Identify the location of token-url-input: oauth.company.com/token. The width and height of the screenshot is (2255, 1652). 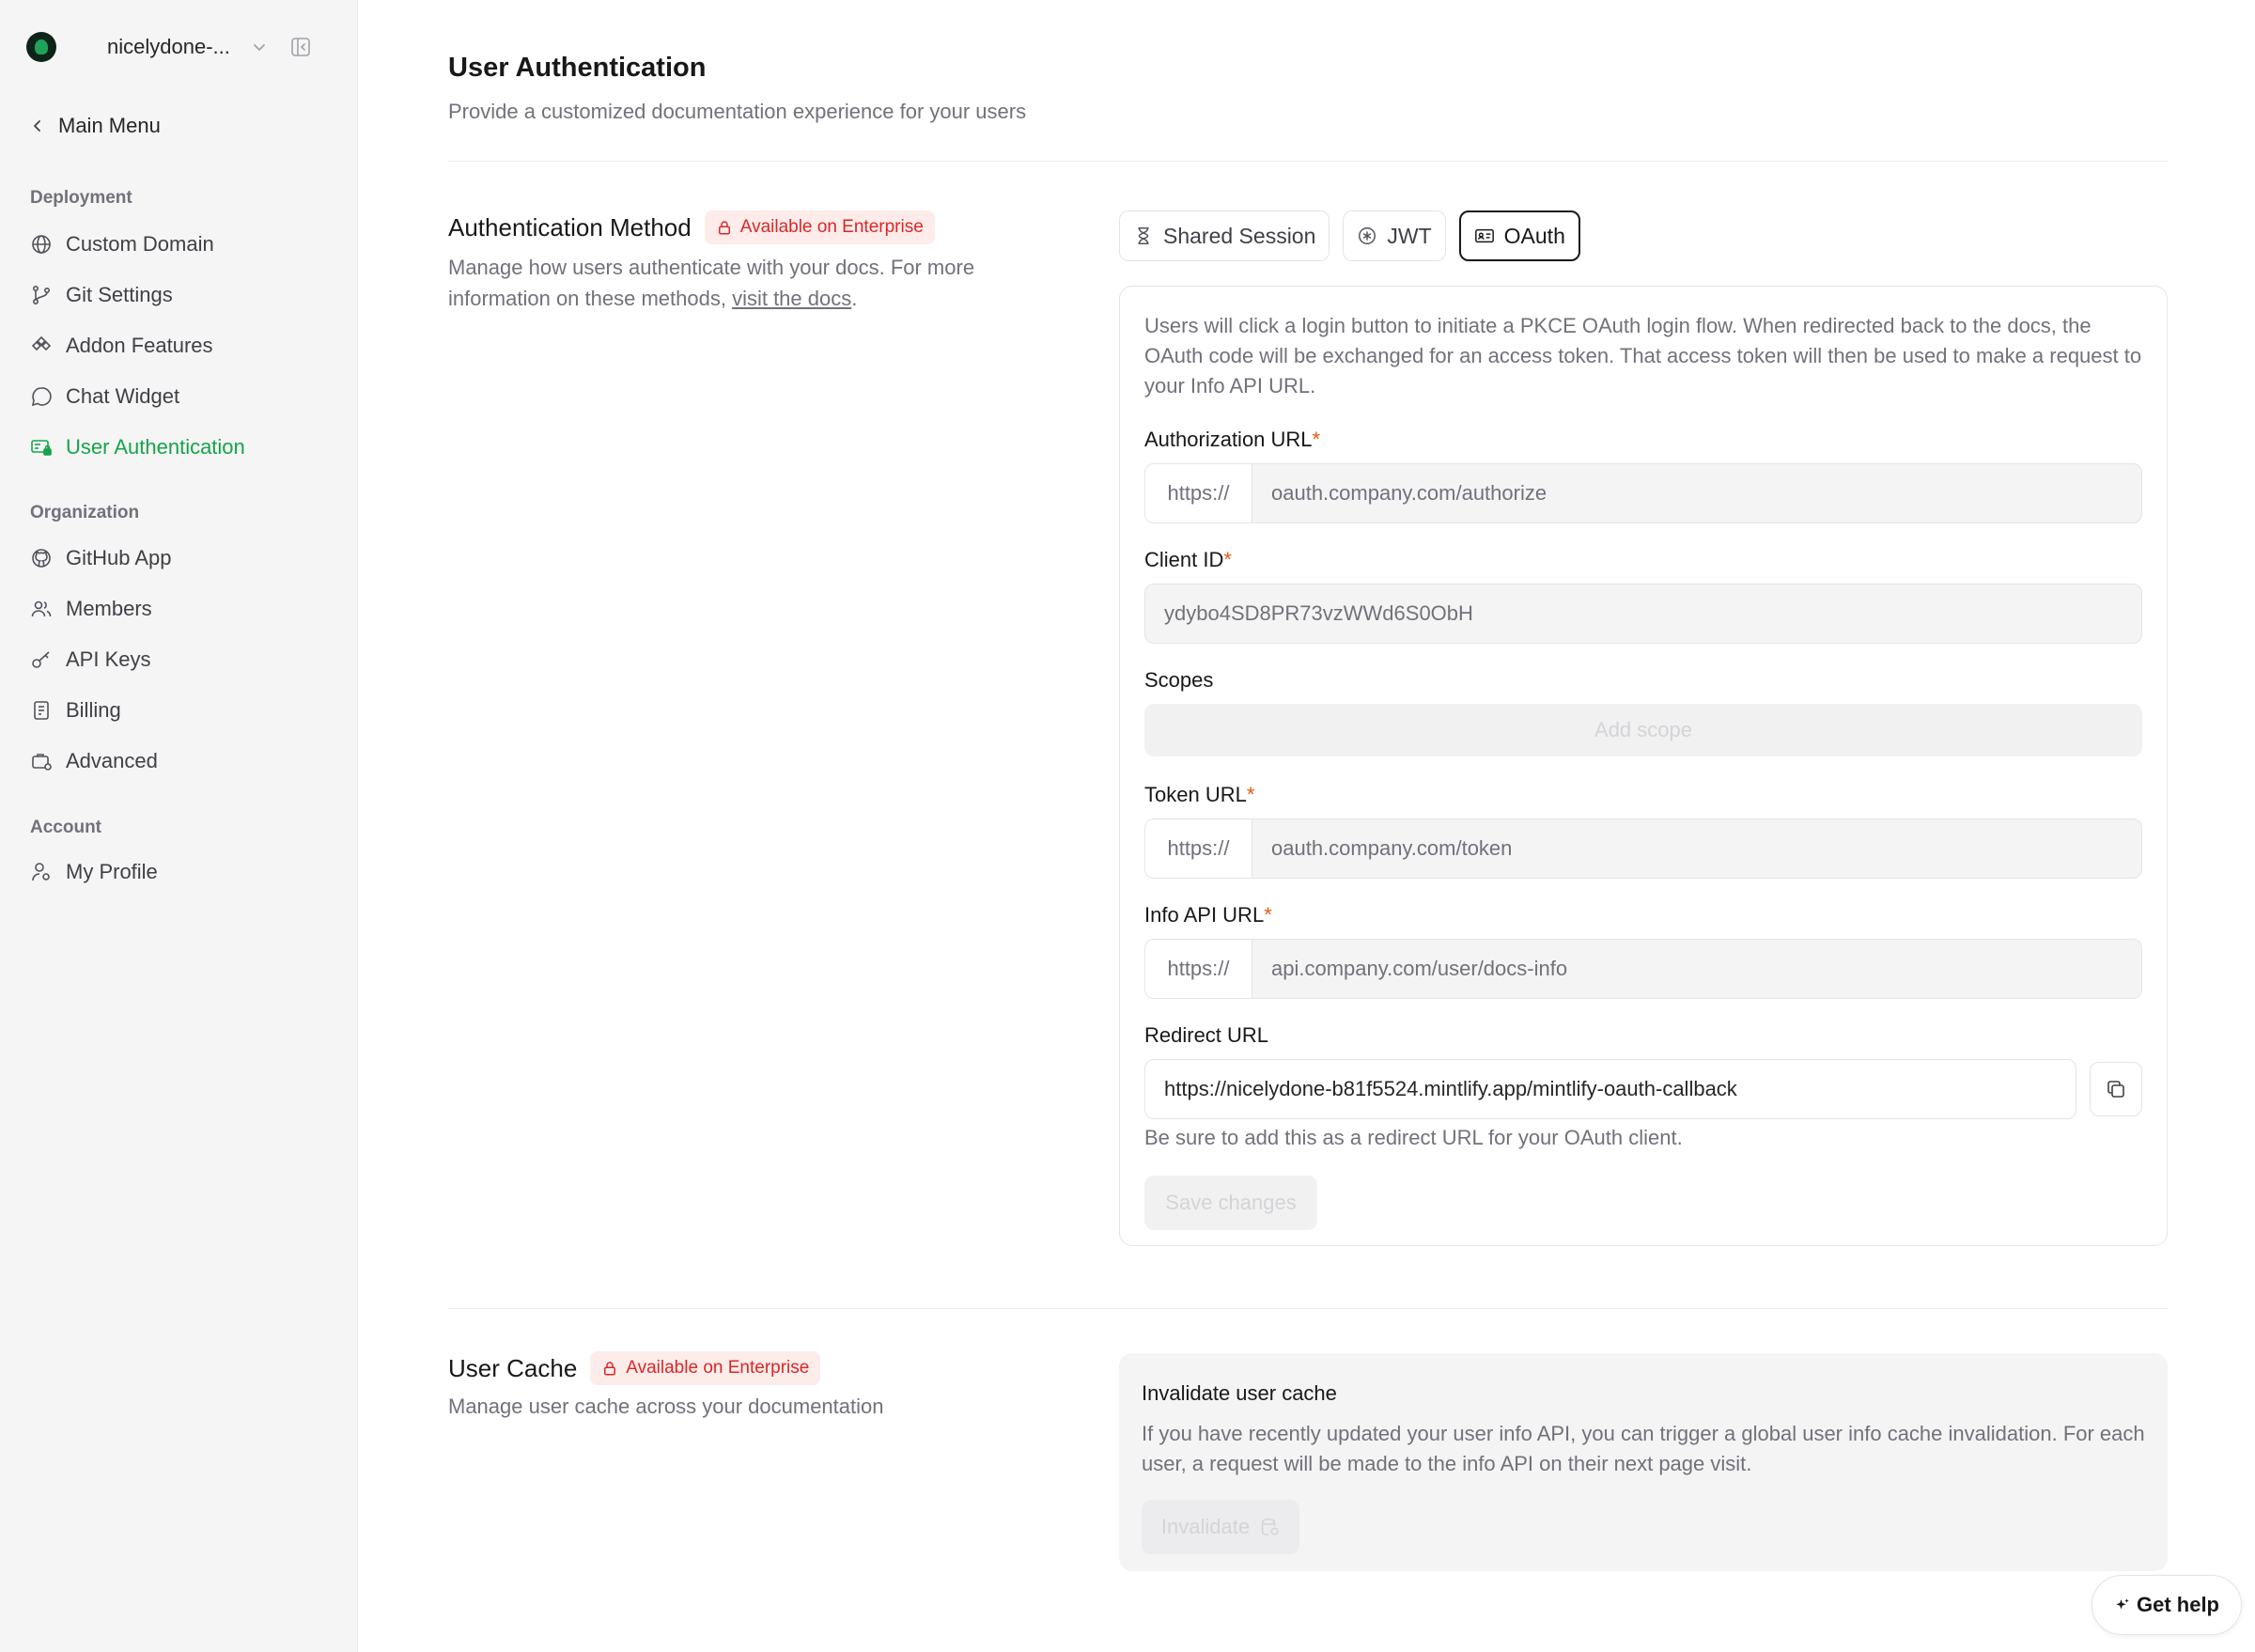
(1696, 848).